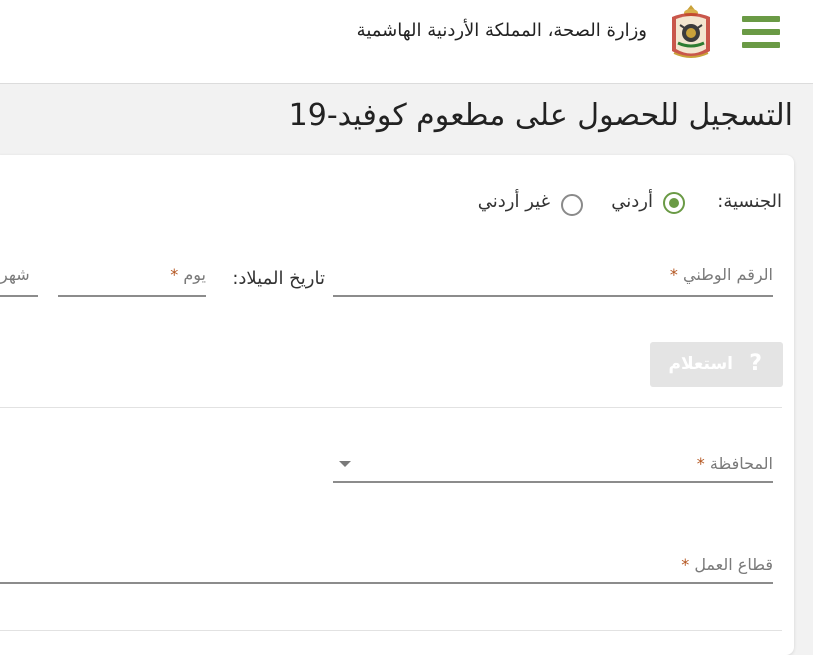  Describe the element at coordinates (540, 115) in the screenshot. I see `page-title: التسجيل للحصول على مطعوم كوفيد-19` at that location.